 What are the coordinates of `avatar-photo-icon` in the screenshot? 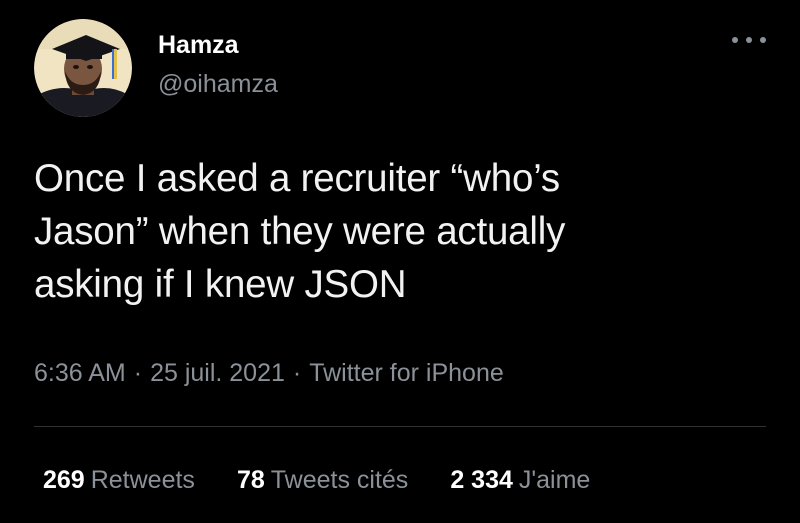 It's located at (83, 68).